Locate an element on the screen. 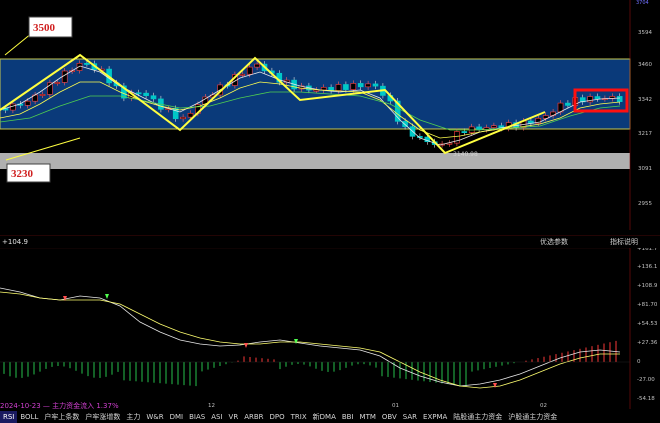 This screenshot has width=660, height=423. support-strip is located at coordinates (315, 161).